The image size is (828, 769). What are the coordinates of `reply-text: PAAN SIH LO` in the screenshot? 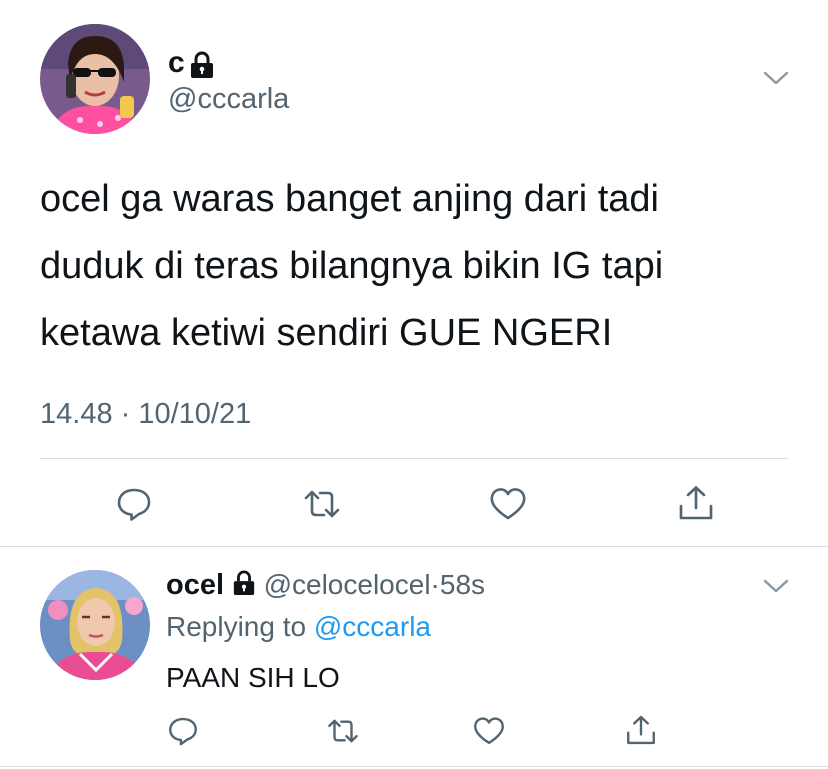 It's located at (253, 677).